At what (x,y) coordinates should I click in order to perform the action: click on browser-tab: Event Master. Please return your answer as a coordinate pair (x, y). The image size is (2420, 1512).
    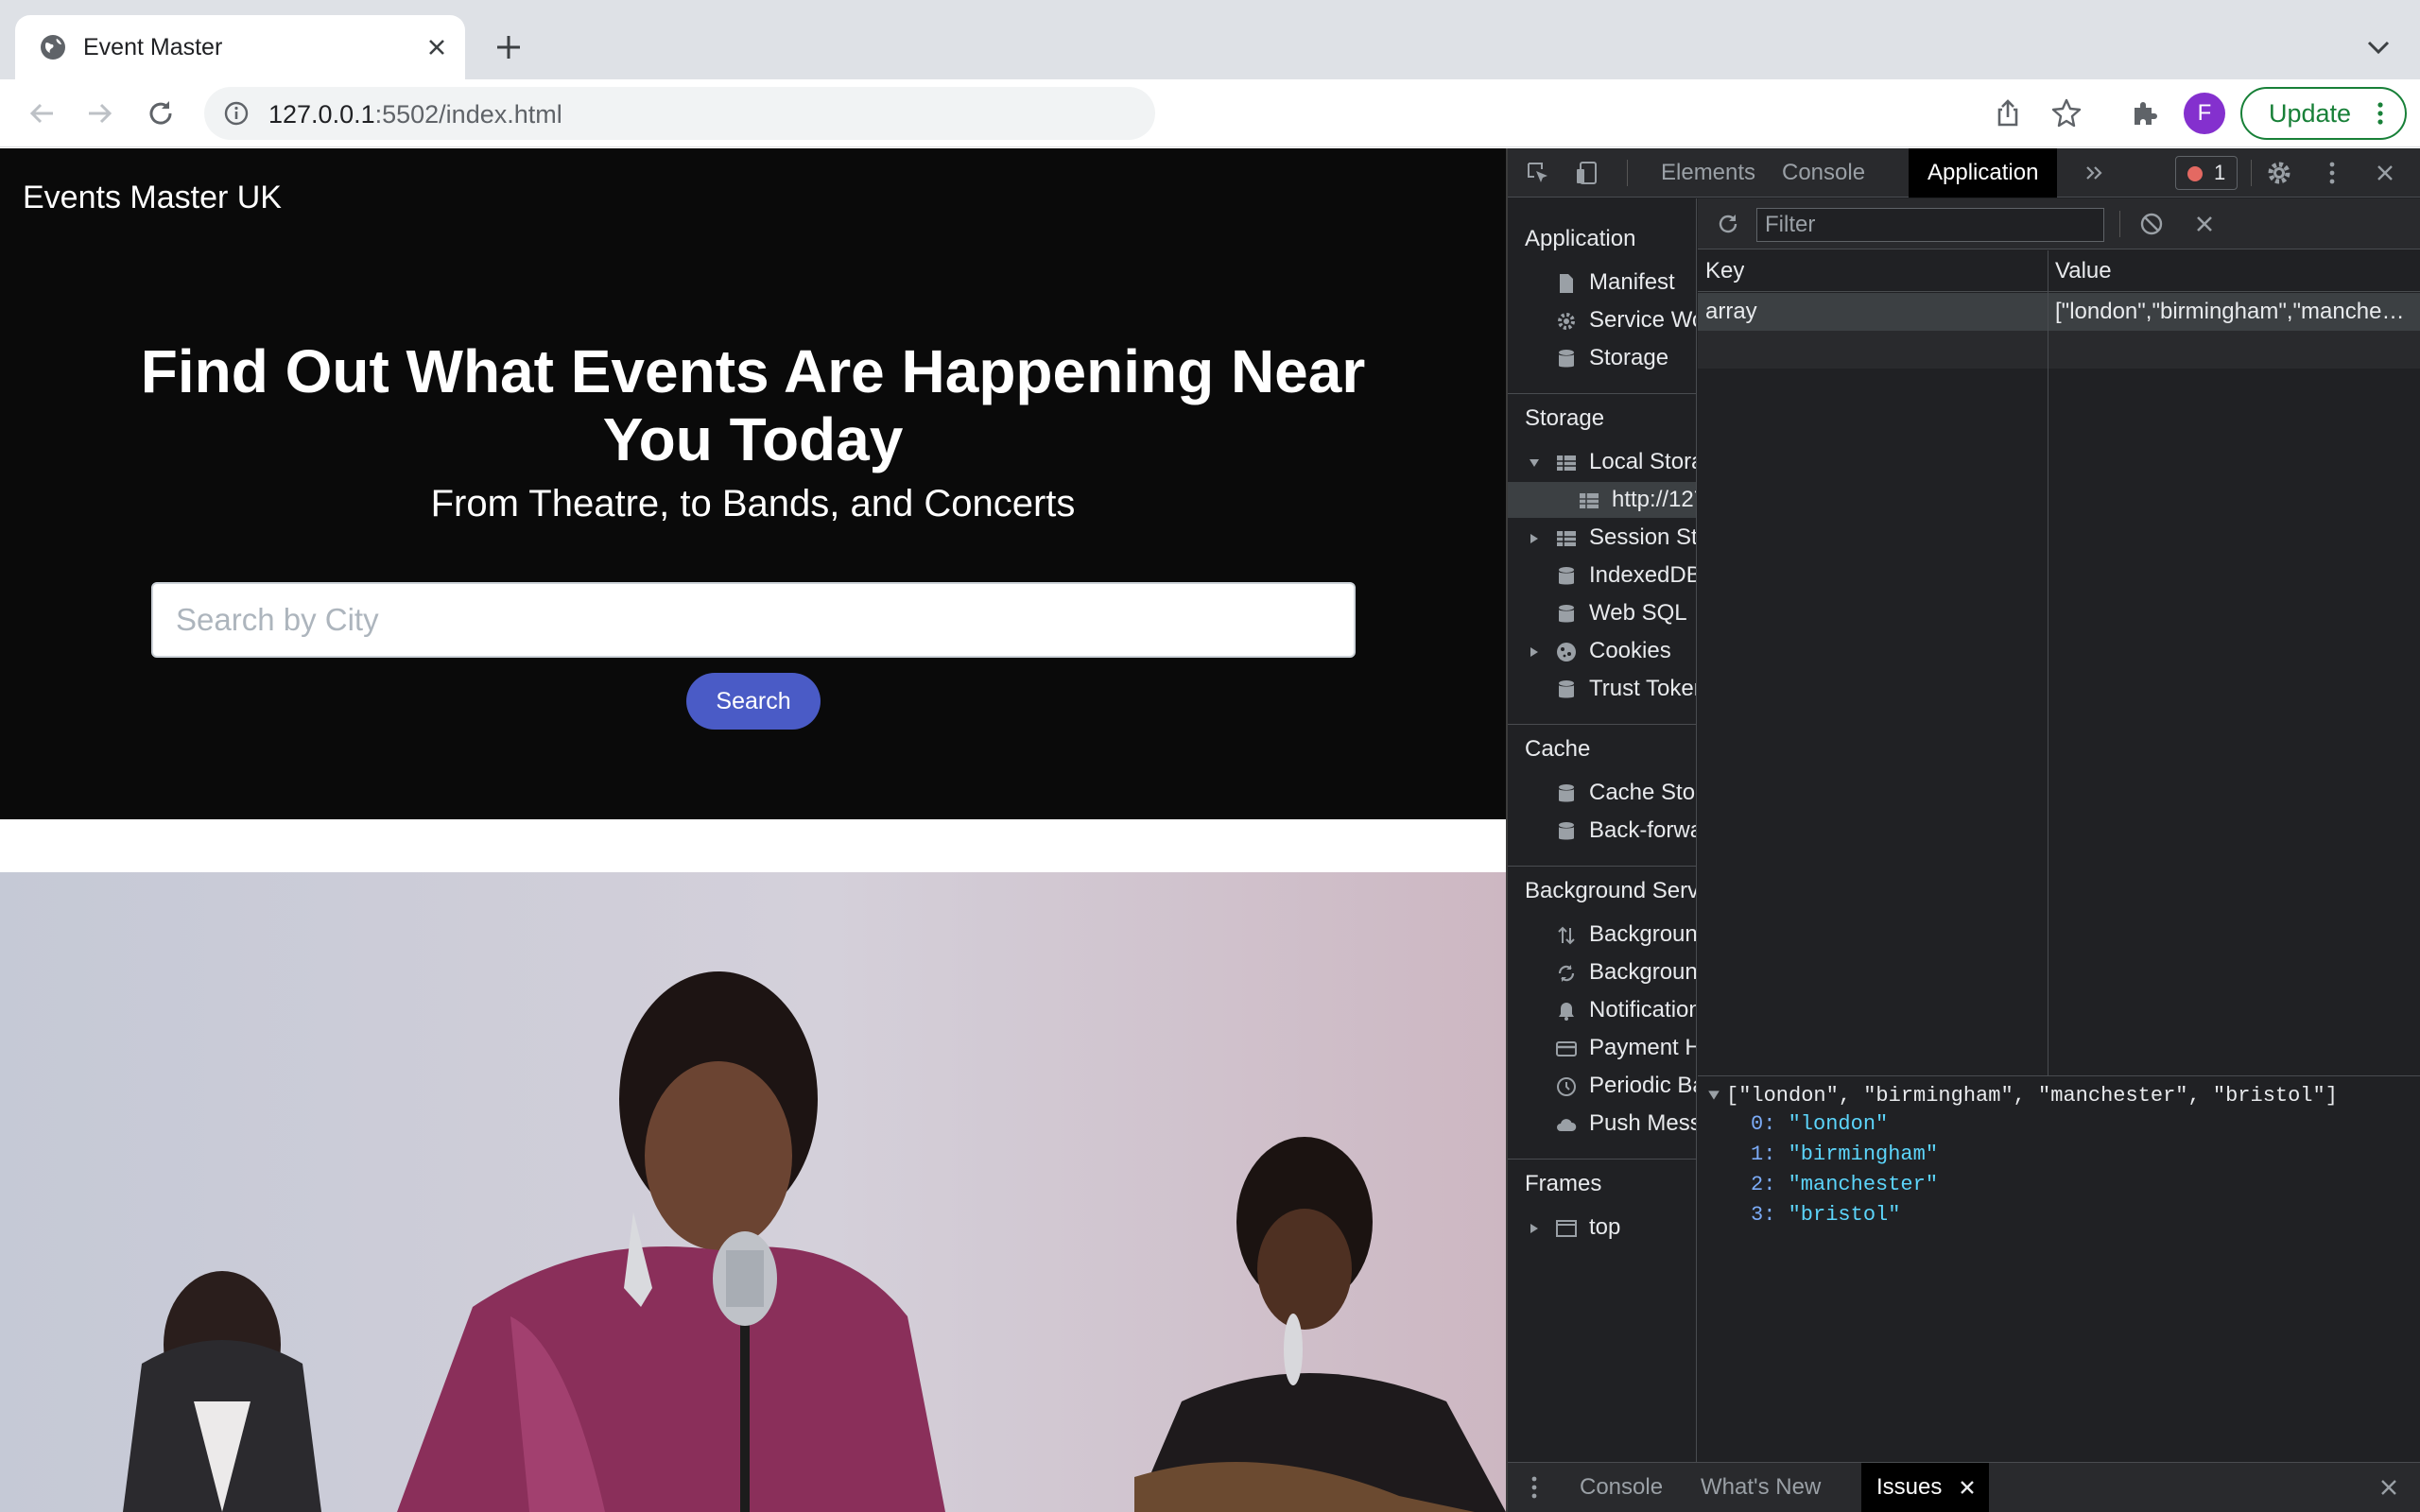
    Looking at the image, I should click on (240, 47).